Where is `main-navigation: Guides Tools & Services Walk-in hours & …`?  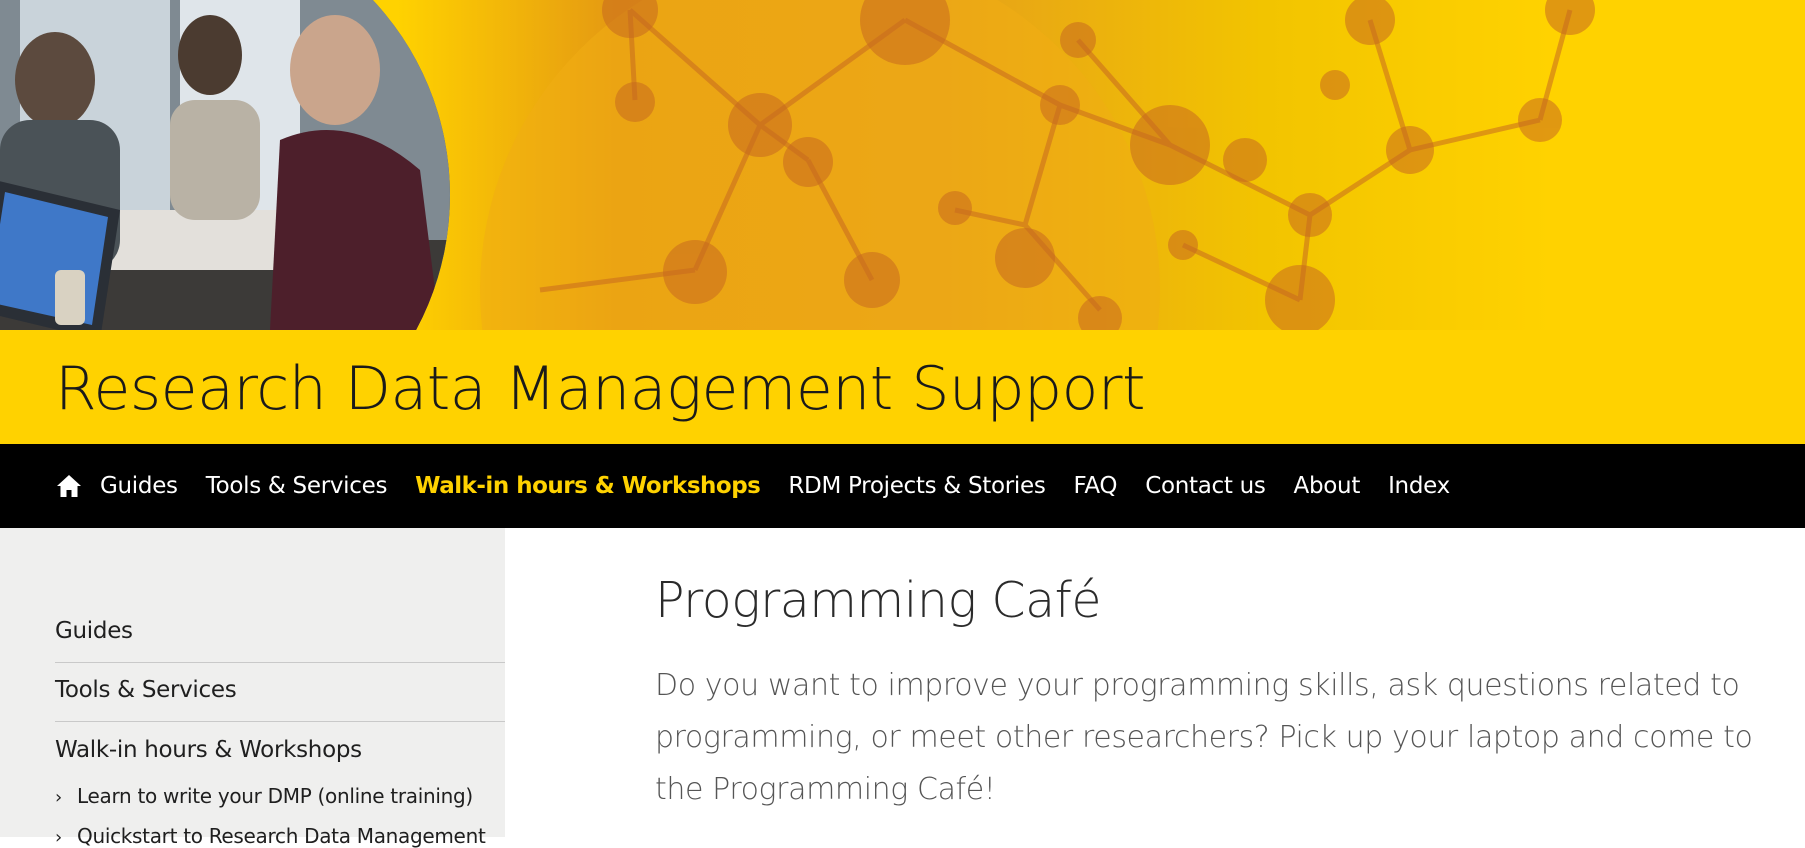 main-navigation: Guides Tools & Services Walk-in hours & … is located at coordinates (902, 486).